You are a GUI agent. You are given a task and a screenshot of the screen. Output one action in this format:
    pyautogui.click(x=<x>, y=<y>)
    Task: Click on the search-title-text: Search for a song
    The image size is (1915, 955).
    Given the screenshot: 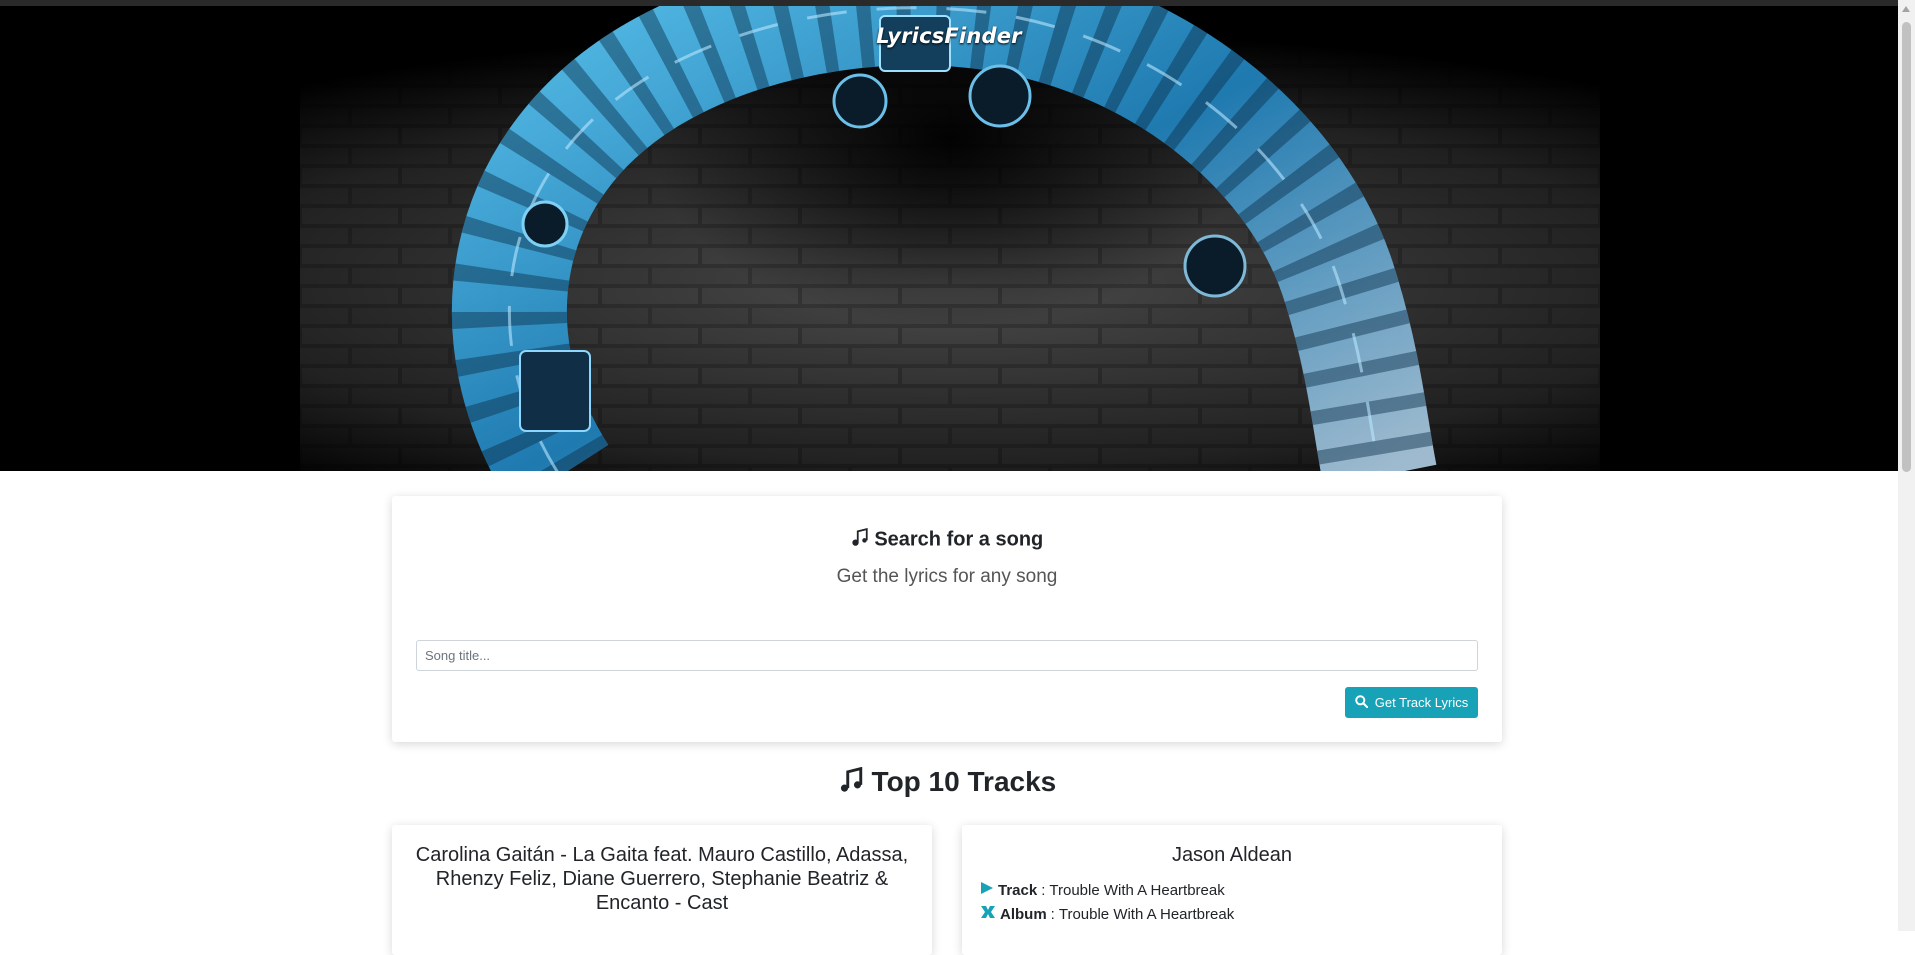 What is the action you would take?
    pyautogui.click(x=959, y=539)
    